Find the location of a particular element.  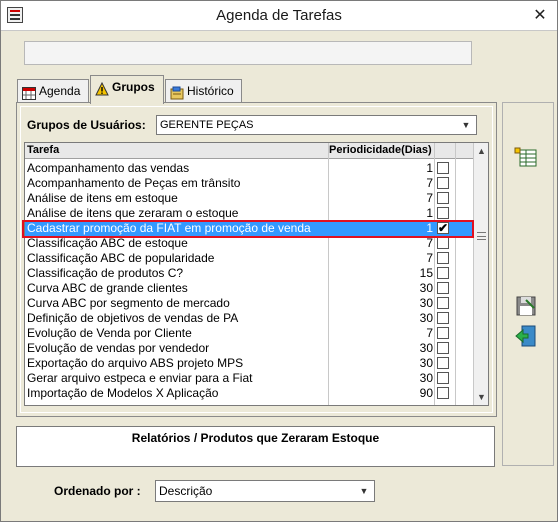

table-row: Definição de objetivos de vendas de PA 30 is located at coordinates (249, 318).